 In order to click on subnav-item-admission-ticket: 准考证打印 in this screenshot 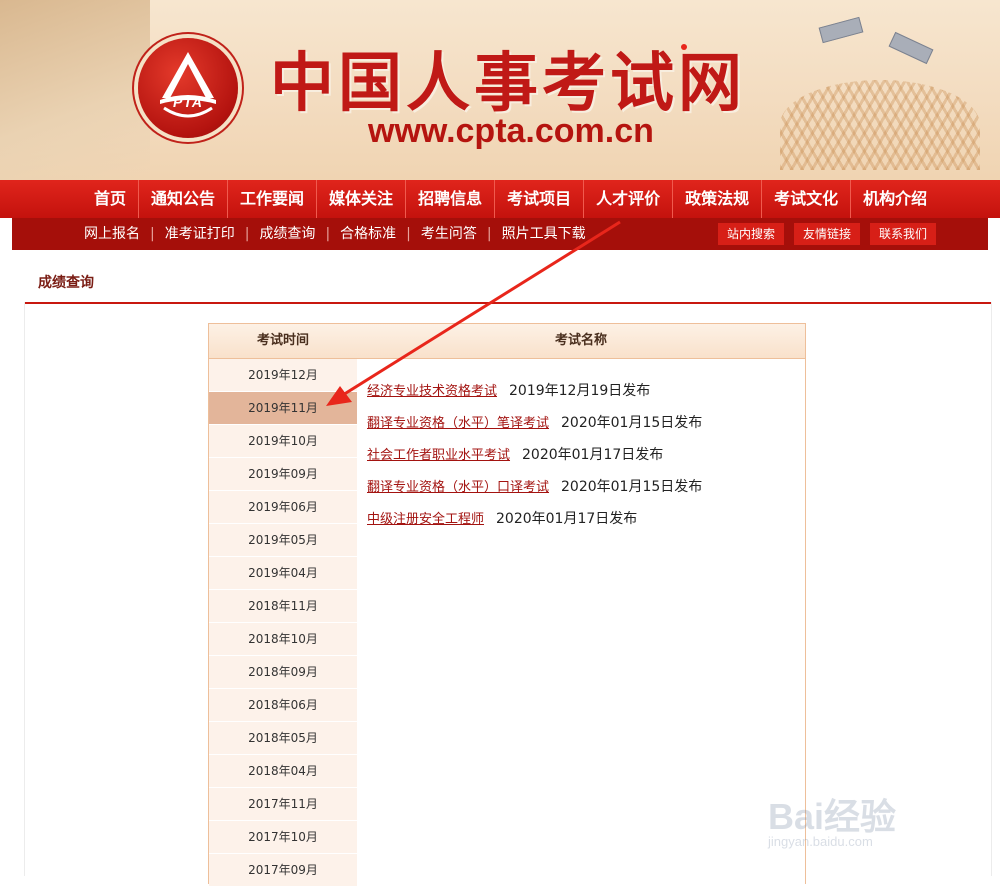, I will do `click(200, 234)`.